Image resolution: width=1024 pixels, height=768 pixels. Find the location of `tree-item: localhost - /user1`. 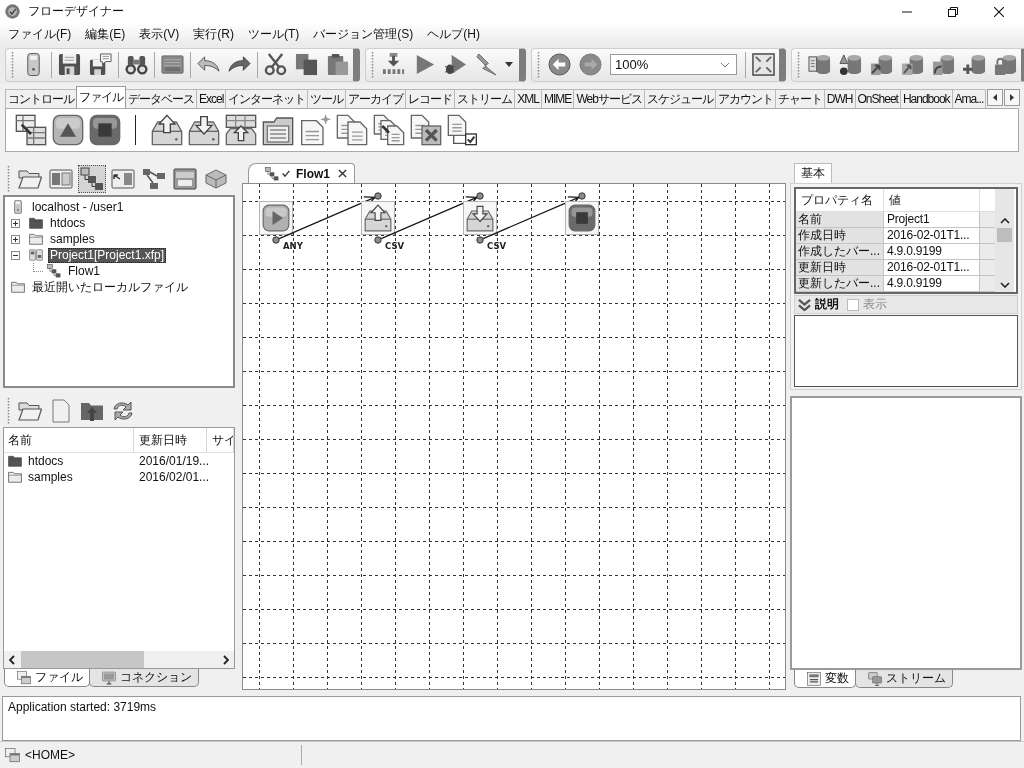

tree-item: localhost - /user1 is located at coordinates (78, 207).